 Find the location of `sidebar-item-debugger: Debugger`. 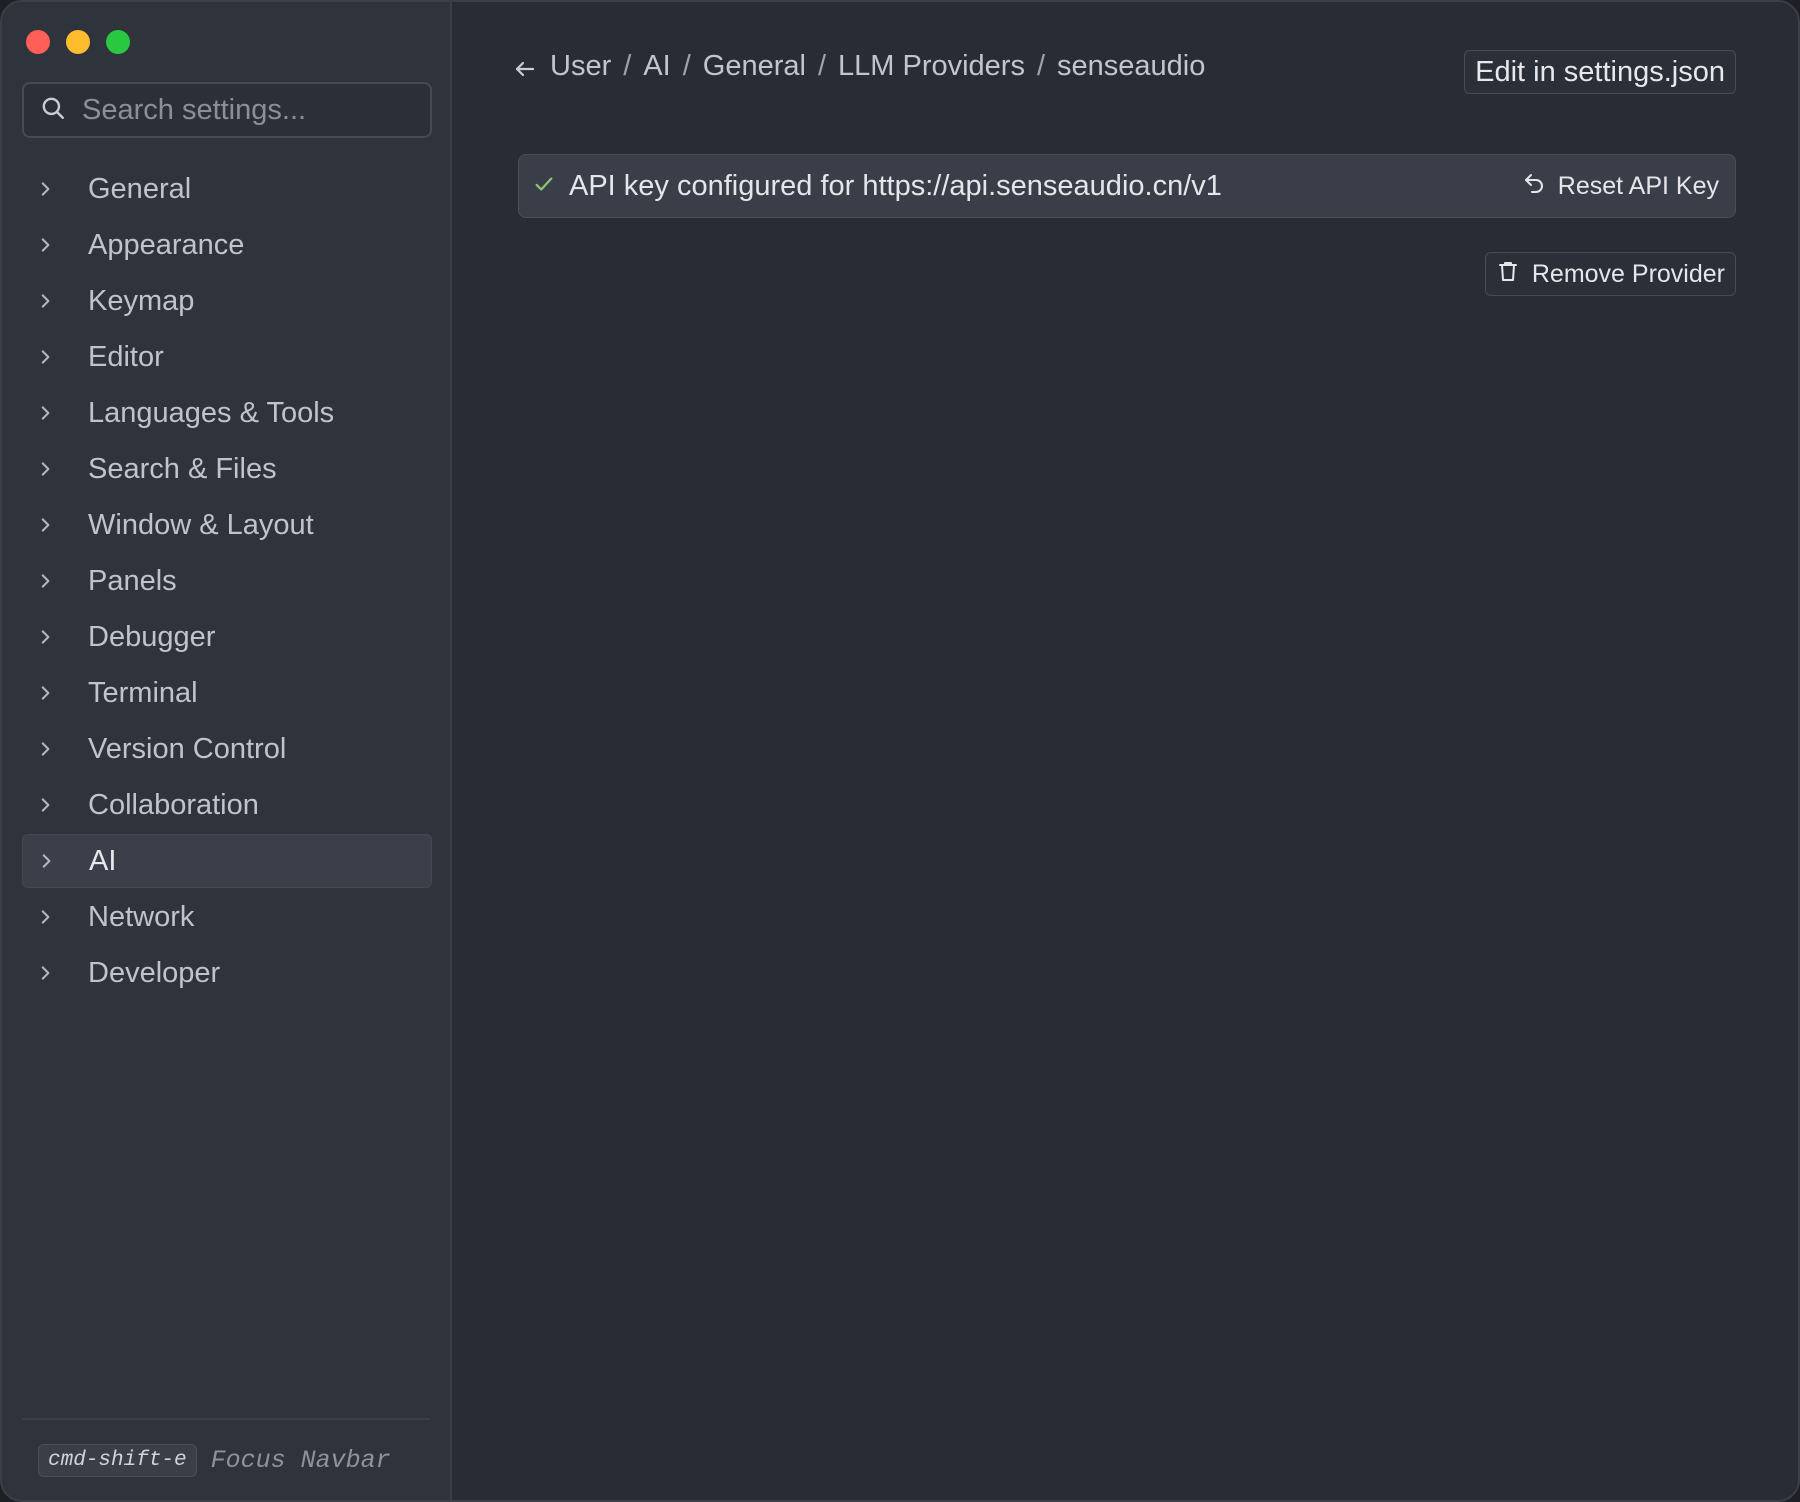

sidebar-item-debugger: Debugger is located at coordinates (227, 637).